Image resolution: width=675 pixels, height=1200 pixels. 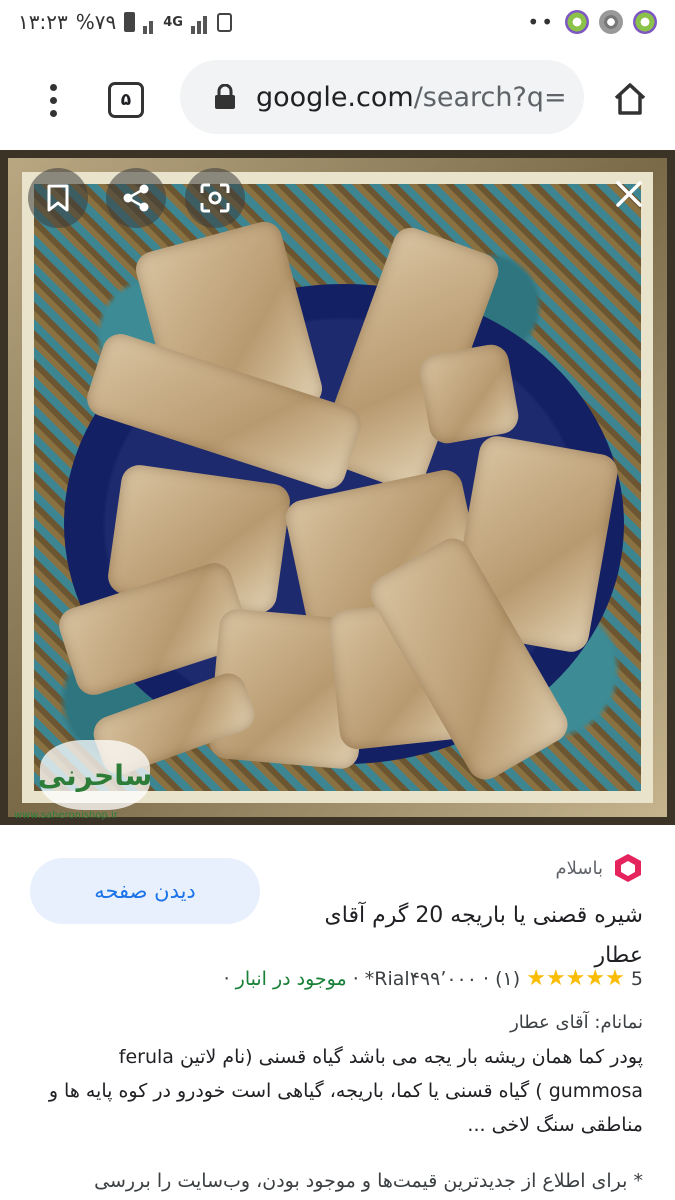 I want to click on close-icon, so click(x=629, y=194).